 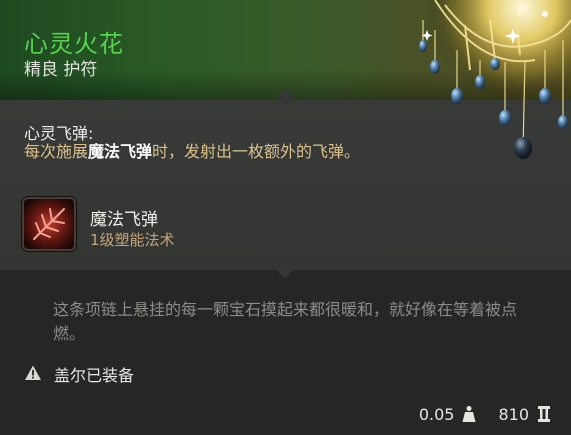 I want to click on flavor-text: 这条项链上悬挂的每一颗宝石摸起来都很暖和，就好像在等着被点燃。, so click(x=285, y=321).